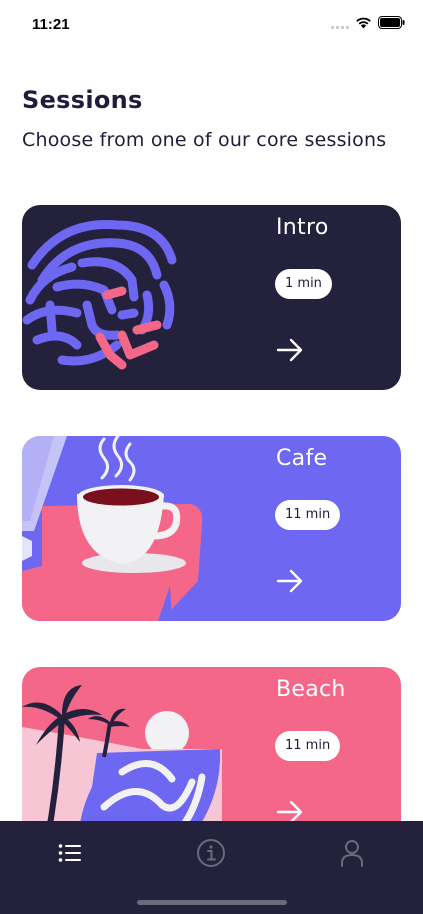 Image resolution: width=423 pixels, height=914 pixels. I want to click on tab-sessions, so click(70, 853).